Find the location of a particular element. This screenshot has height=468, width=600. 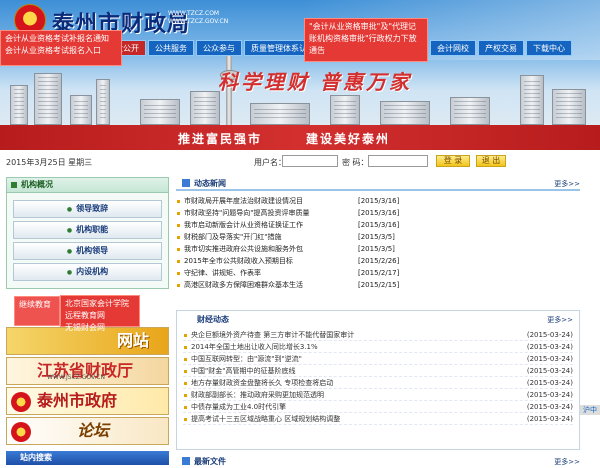

finance-item-title: 2014年全国土地出让收入同比增长3.1% is located at coordinates (254, 347).